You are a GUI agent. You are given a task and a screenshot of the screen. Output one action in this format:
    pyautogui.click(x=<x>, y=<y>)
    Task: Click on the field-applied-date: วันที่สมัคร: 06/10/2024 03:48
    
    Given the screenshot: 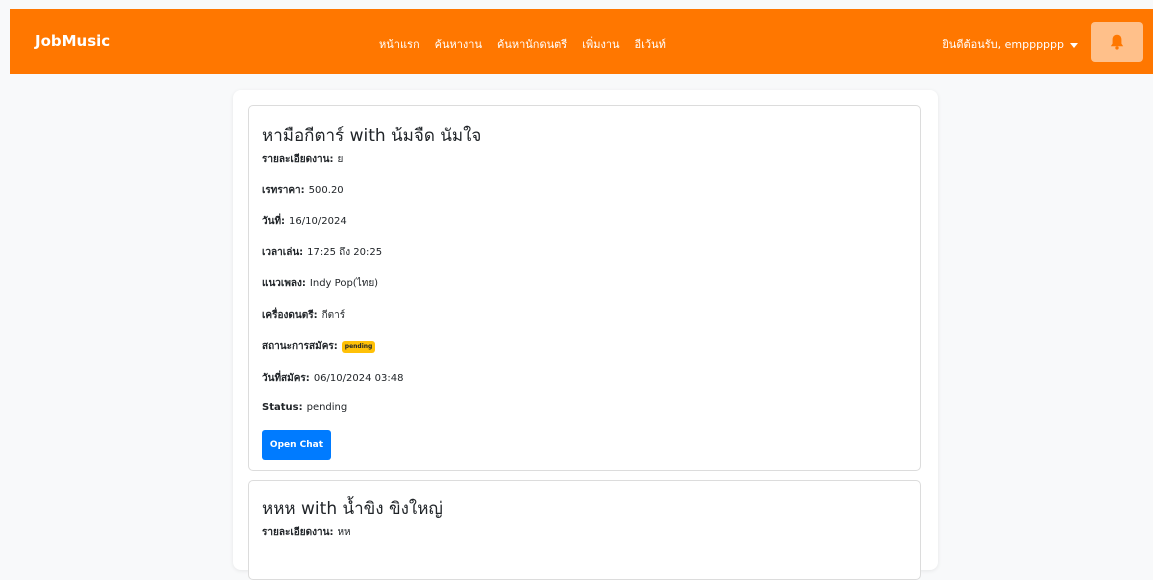 What is the action you would take?
    pyautogui.click(x=333, y=378)
    